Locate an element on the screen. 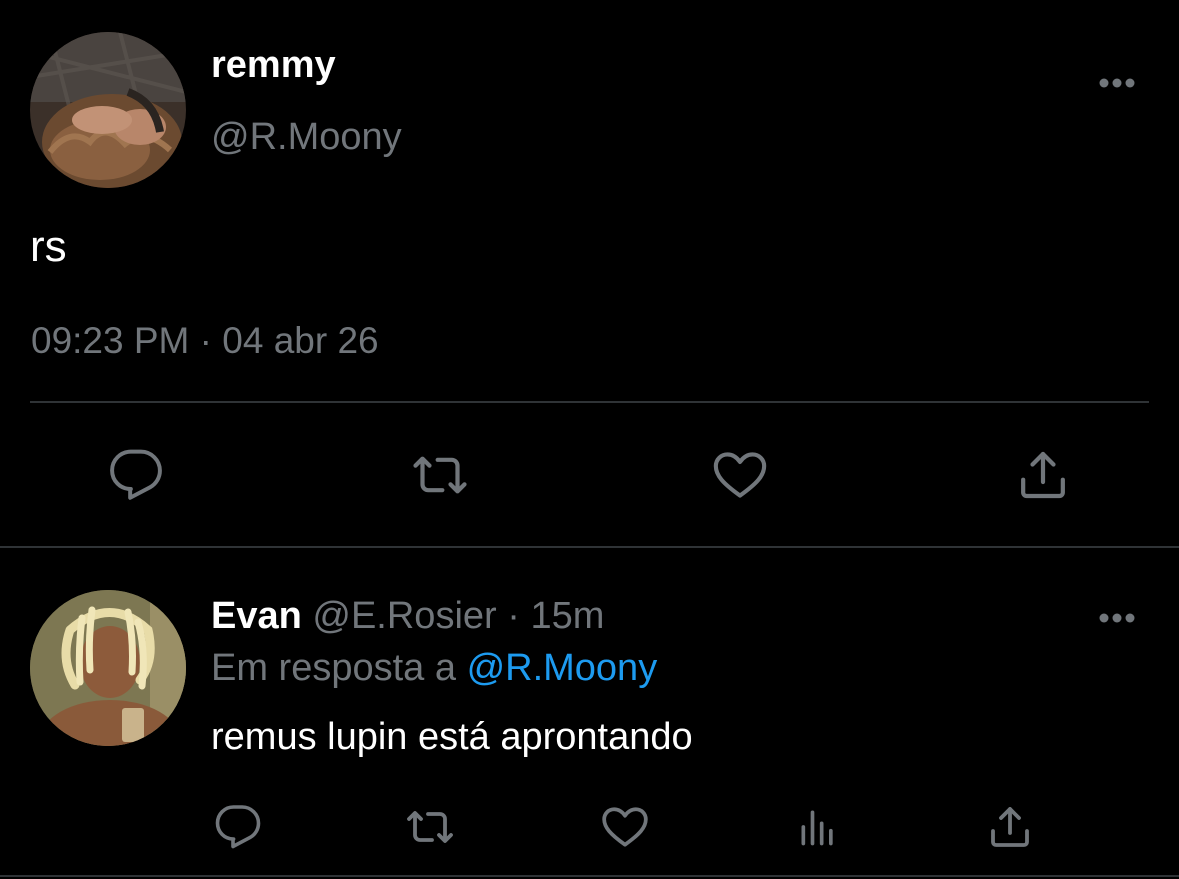 The height and width of the screenshot is (879, 1179). reply-time: 15m is located at coordinates (567, 616).